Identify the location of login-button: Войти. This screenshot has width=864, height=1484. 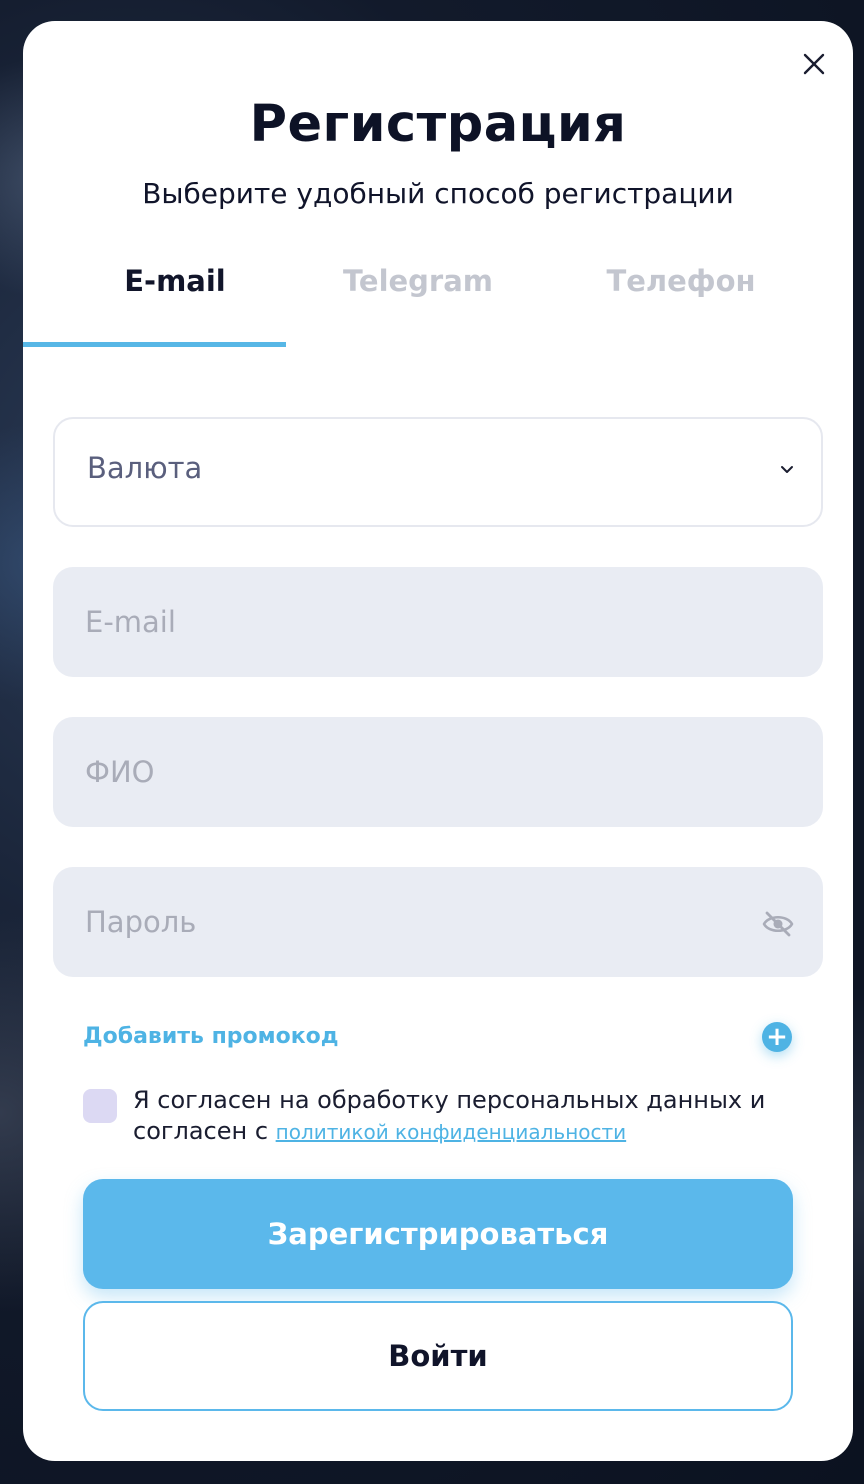
(438, 1356).